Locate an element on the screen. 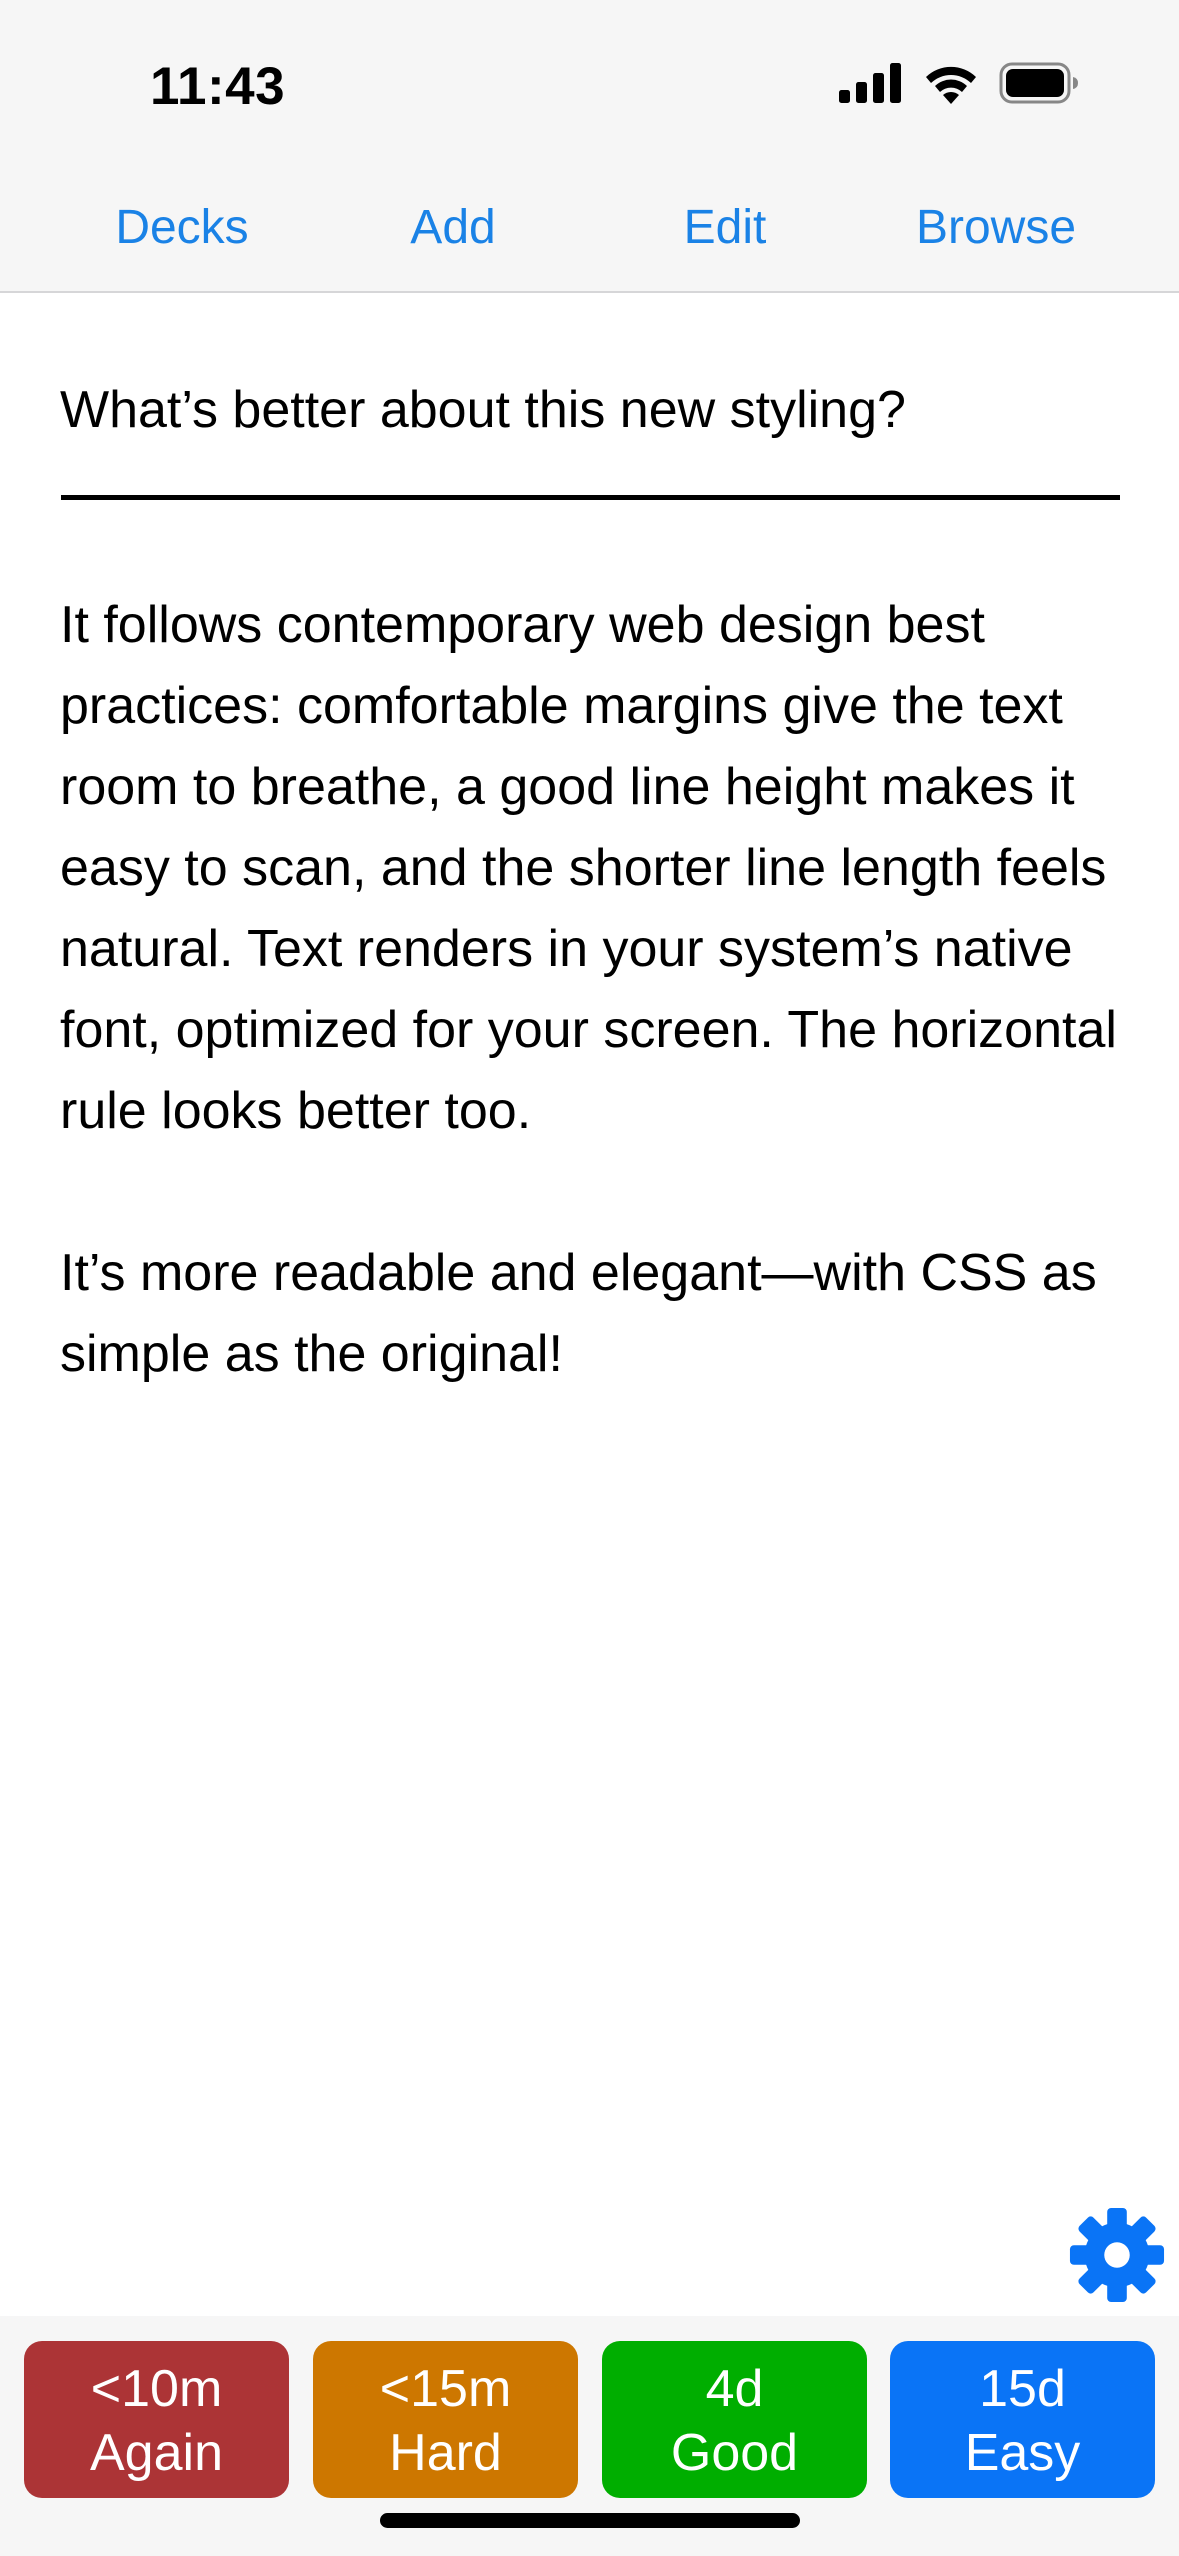  nav-add-link: Add is located at coordinates (452, 228).